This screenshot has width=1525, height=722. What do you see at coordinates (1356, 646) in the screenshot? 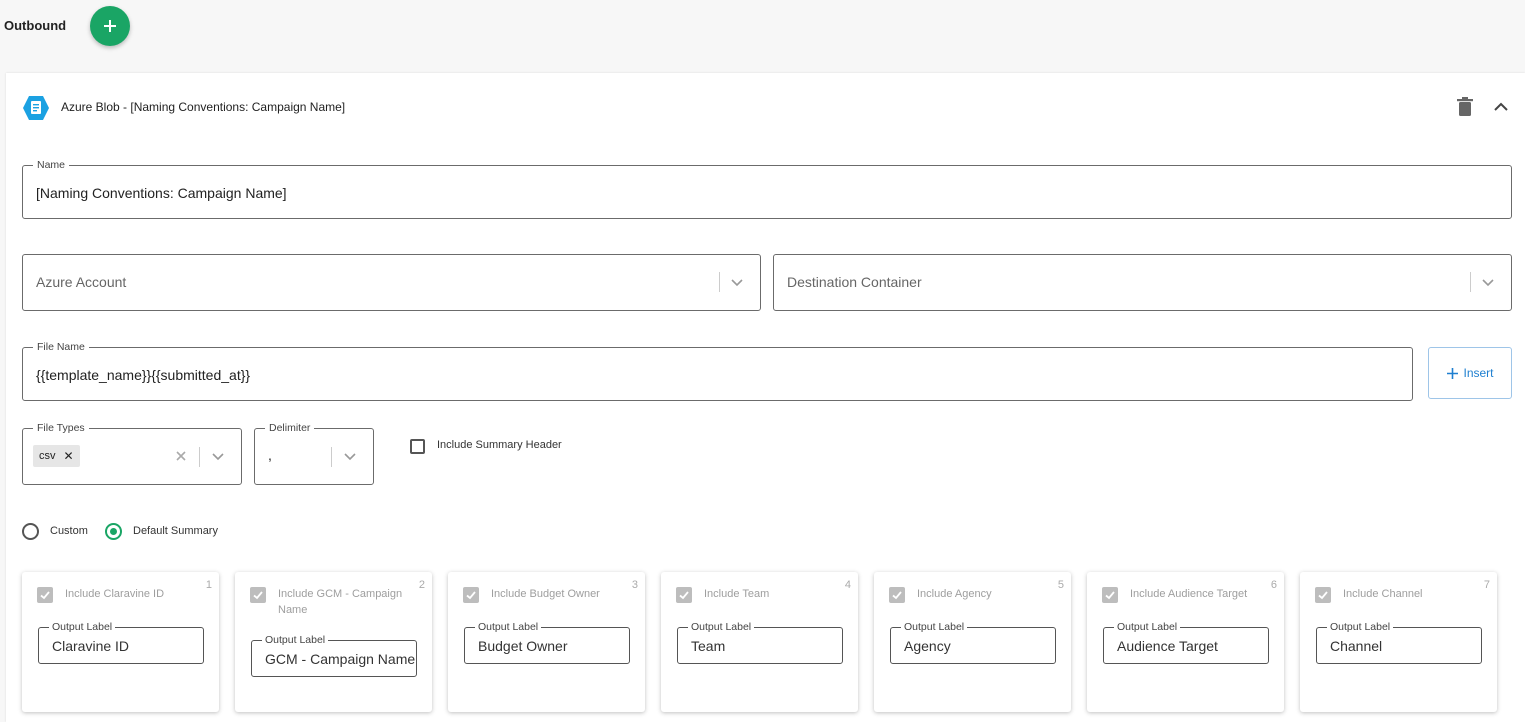
I see `output-label-value: Channel` at bounding box center [1356, 646].